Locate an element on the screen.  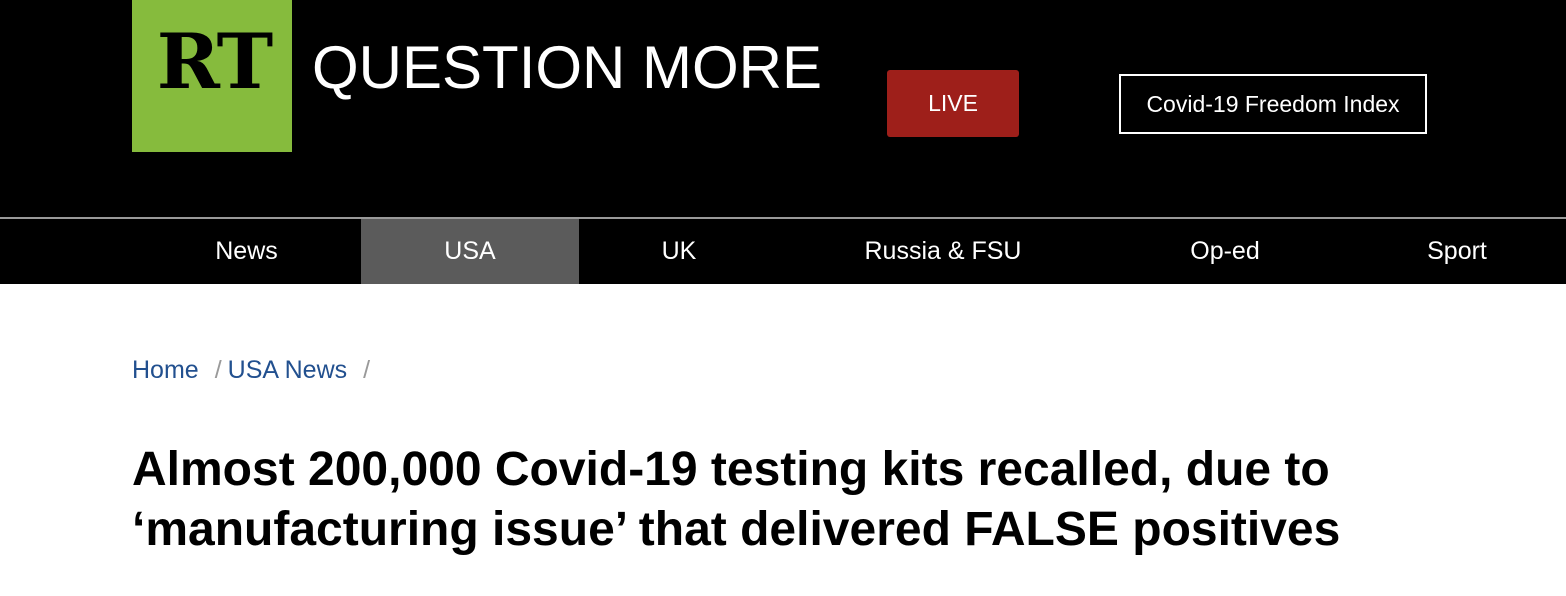
live-button: LIVE is located at coordinates (953, 103).